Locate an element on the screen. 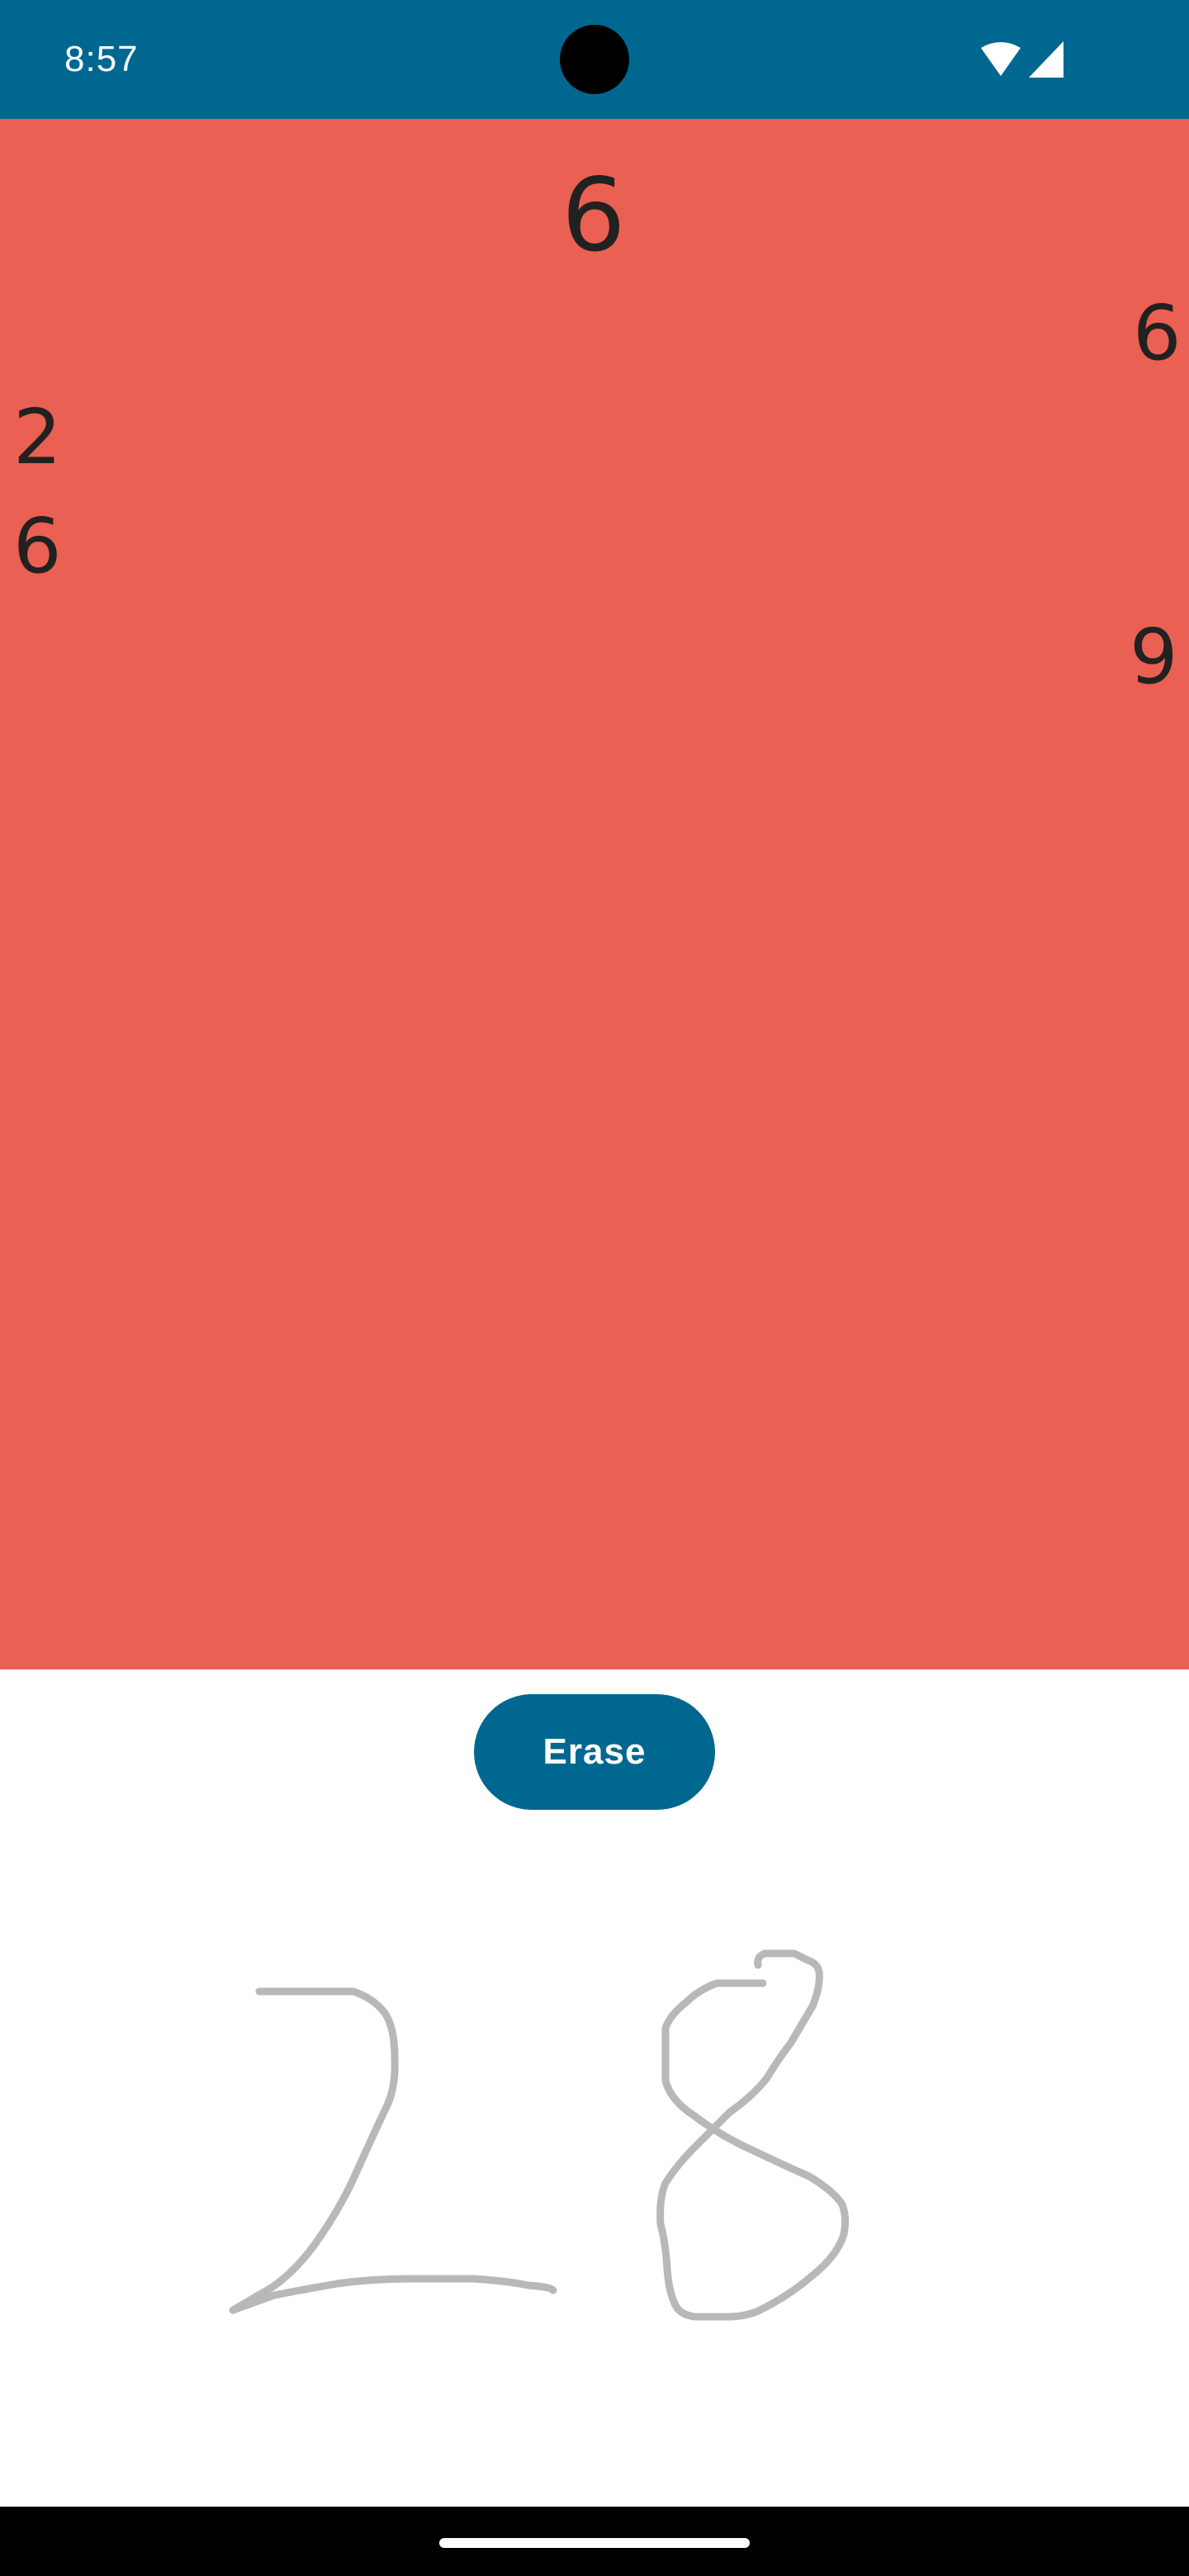 The width and height of the screenshot is (1189, 2576). erase-button: Erase is located at coordinates (594, 1752).